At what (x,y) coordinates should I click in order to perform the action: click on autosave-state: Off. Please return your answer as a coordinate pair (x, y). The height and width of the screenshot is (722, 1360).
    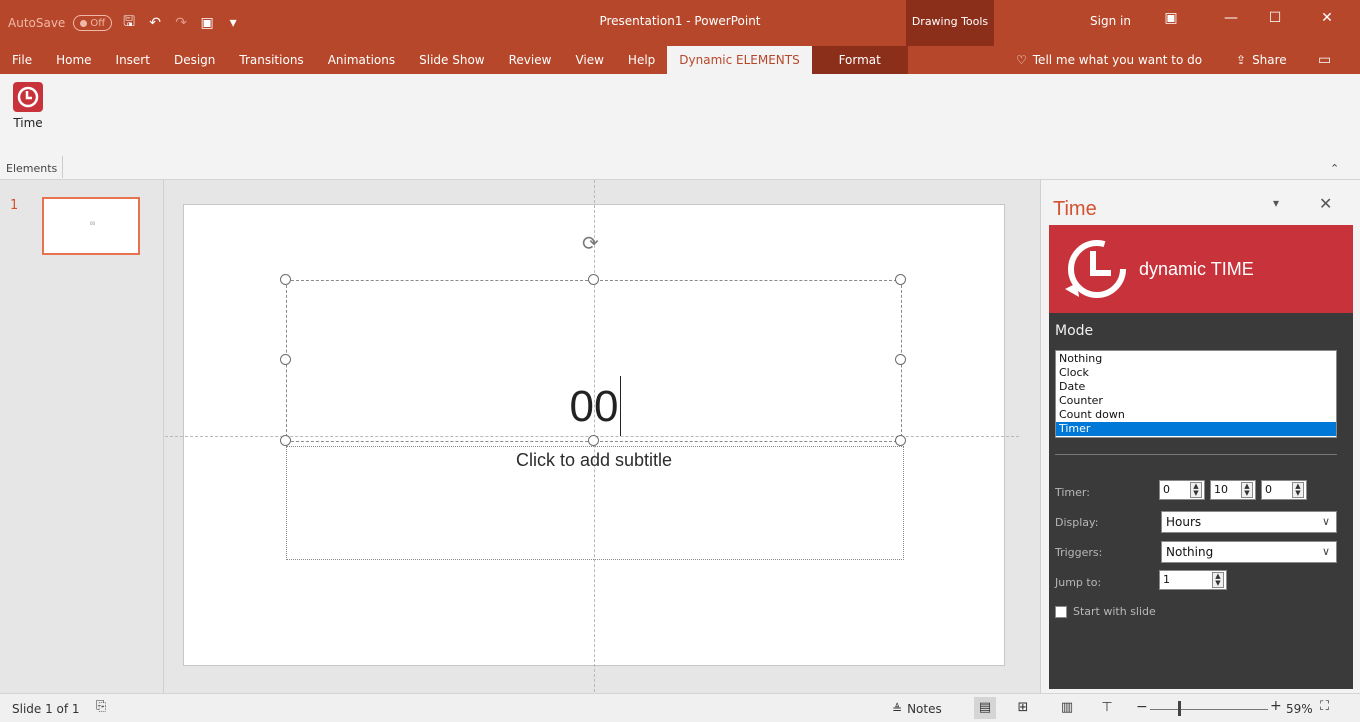
    Looking at the image, I should click on (98, 23).